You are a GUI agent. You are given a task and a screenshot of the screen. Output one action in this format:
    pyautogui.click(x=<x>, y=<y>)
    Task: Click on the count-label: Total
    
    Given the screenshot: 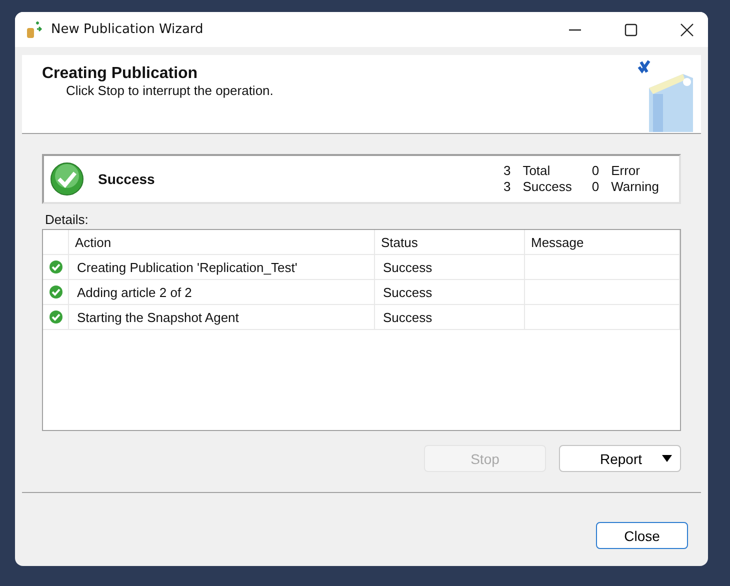 What is the action you would take?
    pyautogui.click(x=537, y=171)
    